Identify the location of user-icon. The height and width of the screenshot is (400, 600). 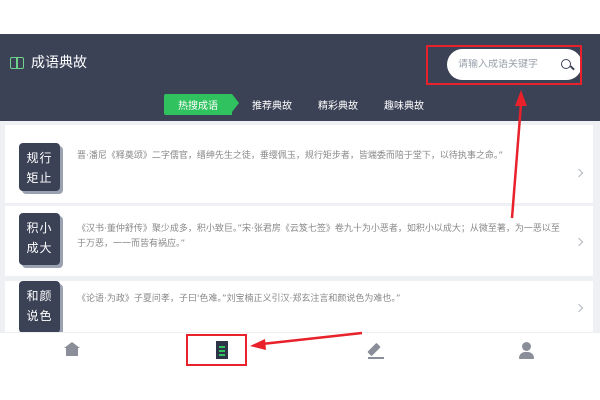
(527, 351).